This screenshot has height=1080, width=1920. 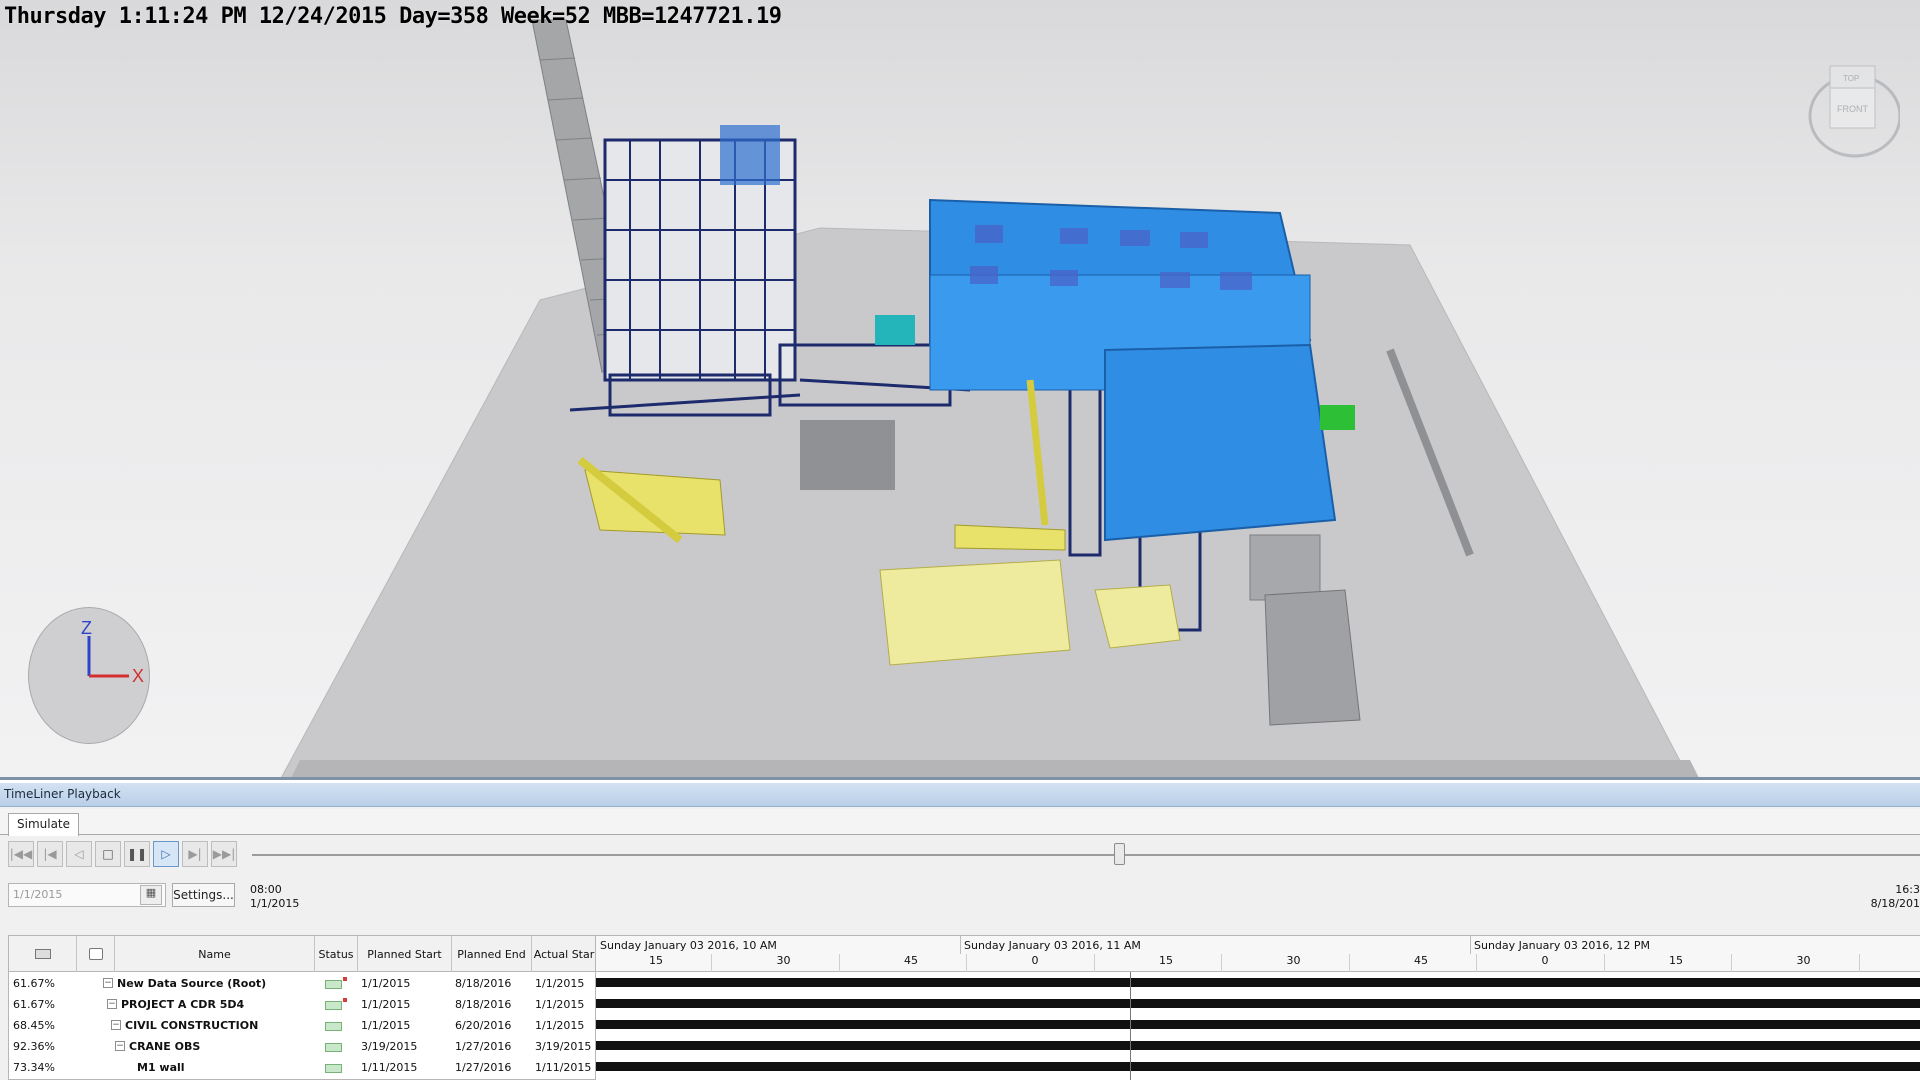 What do you see at coordinates (1337, 417) in the screenshot?
I see `green-equipment` at bounding box center [1337, 417].